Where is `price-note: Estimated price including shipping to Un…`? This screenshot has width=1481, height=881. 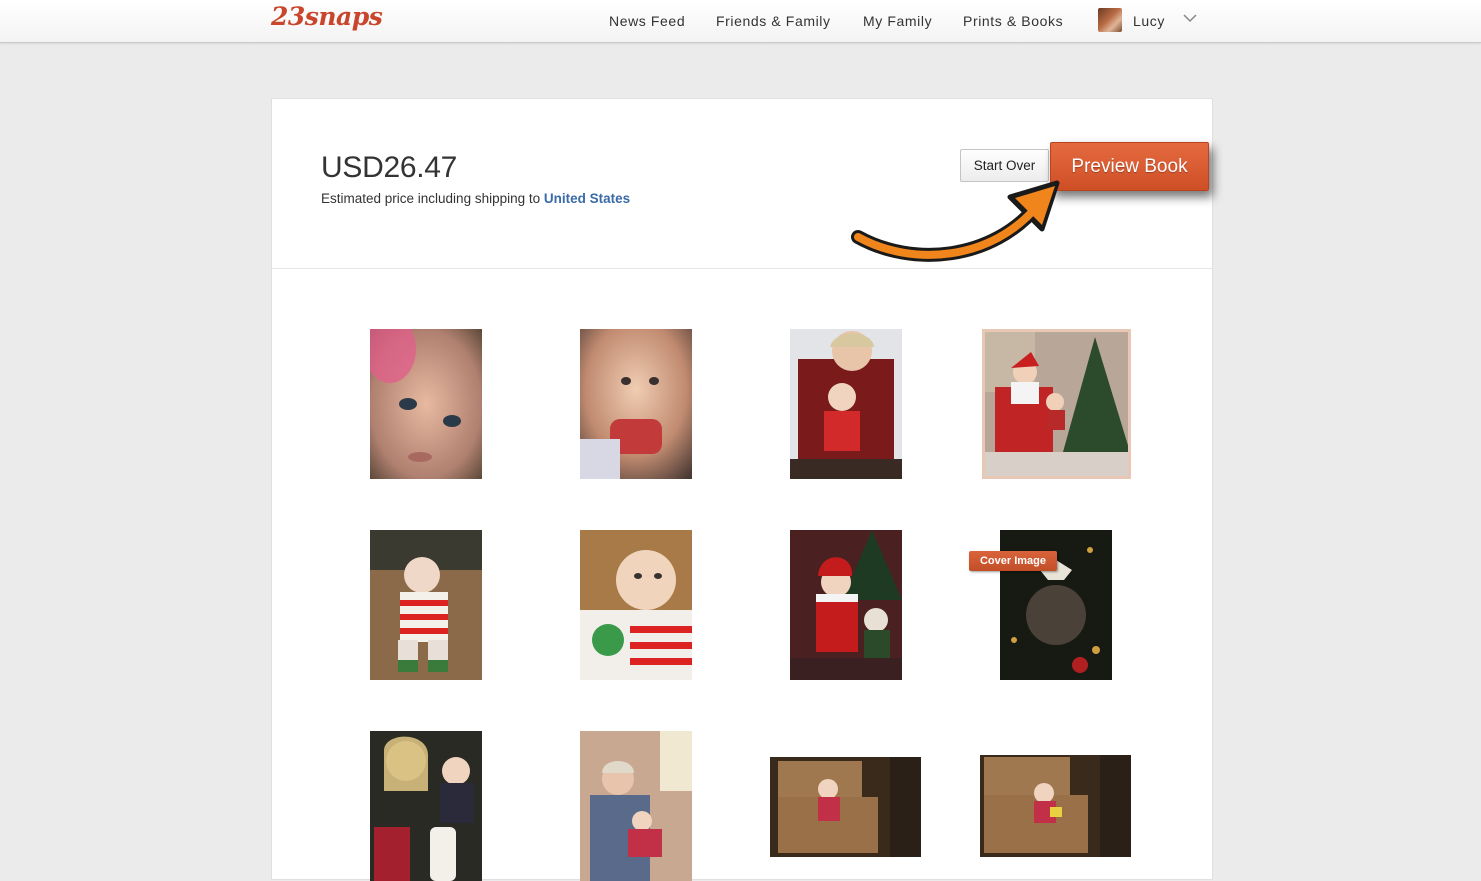
price-note: Estimated price including shipping to Un… is located at coordinates (475, 198).